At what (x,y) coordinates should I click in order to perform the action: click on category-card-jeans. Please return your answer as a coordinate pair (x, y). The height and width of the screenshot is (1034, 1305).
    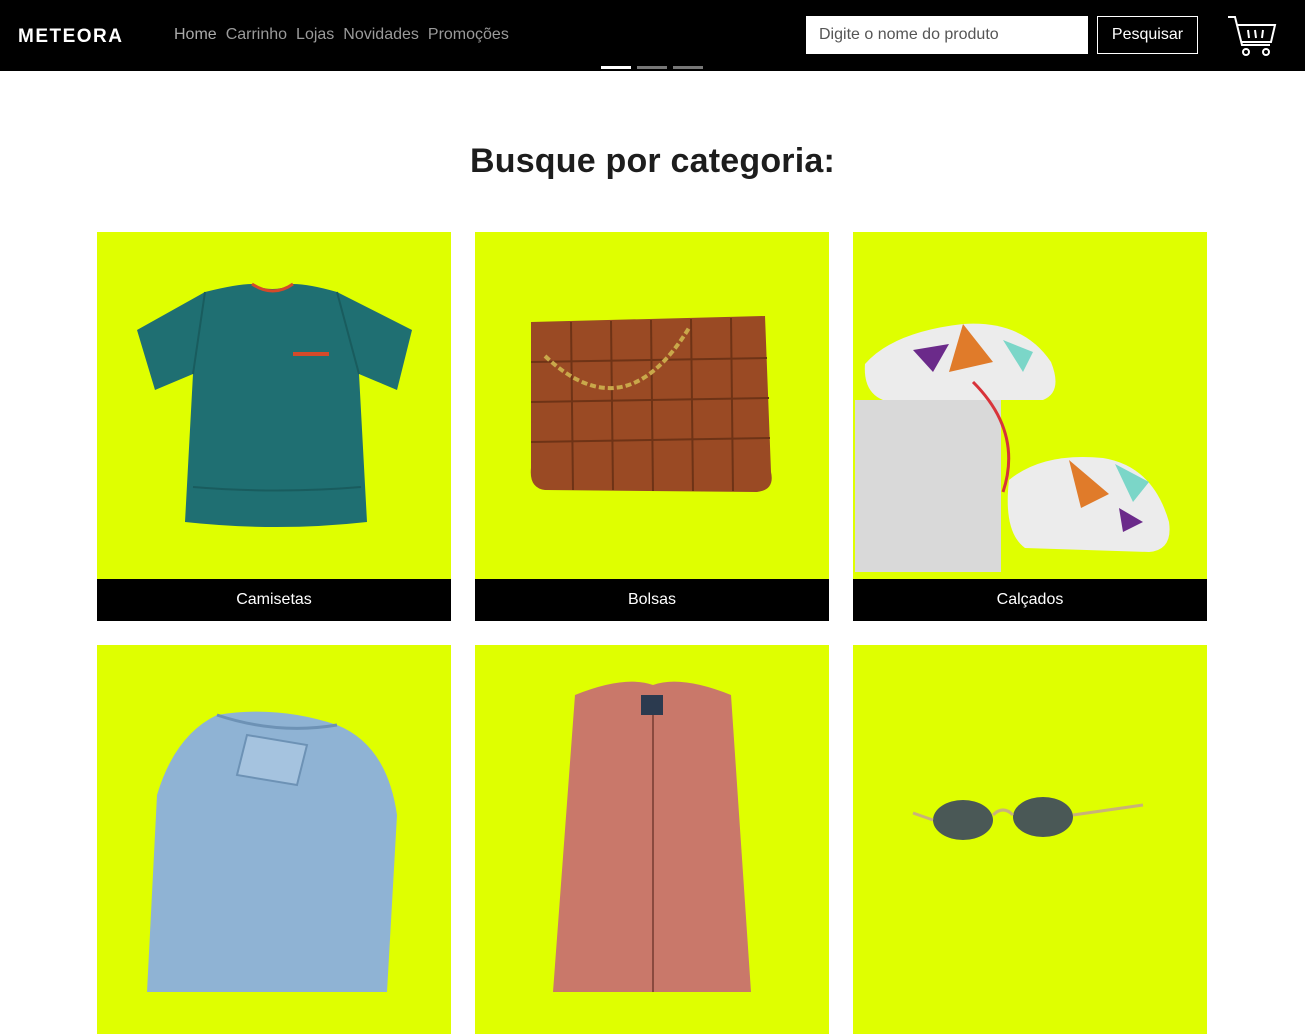
    Looking at the image, I should click on (274, 839).